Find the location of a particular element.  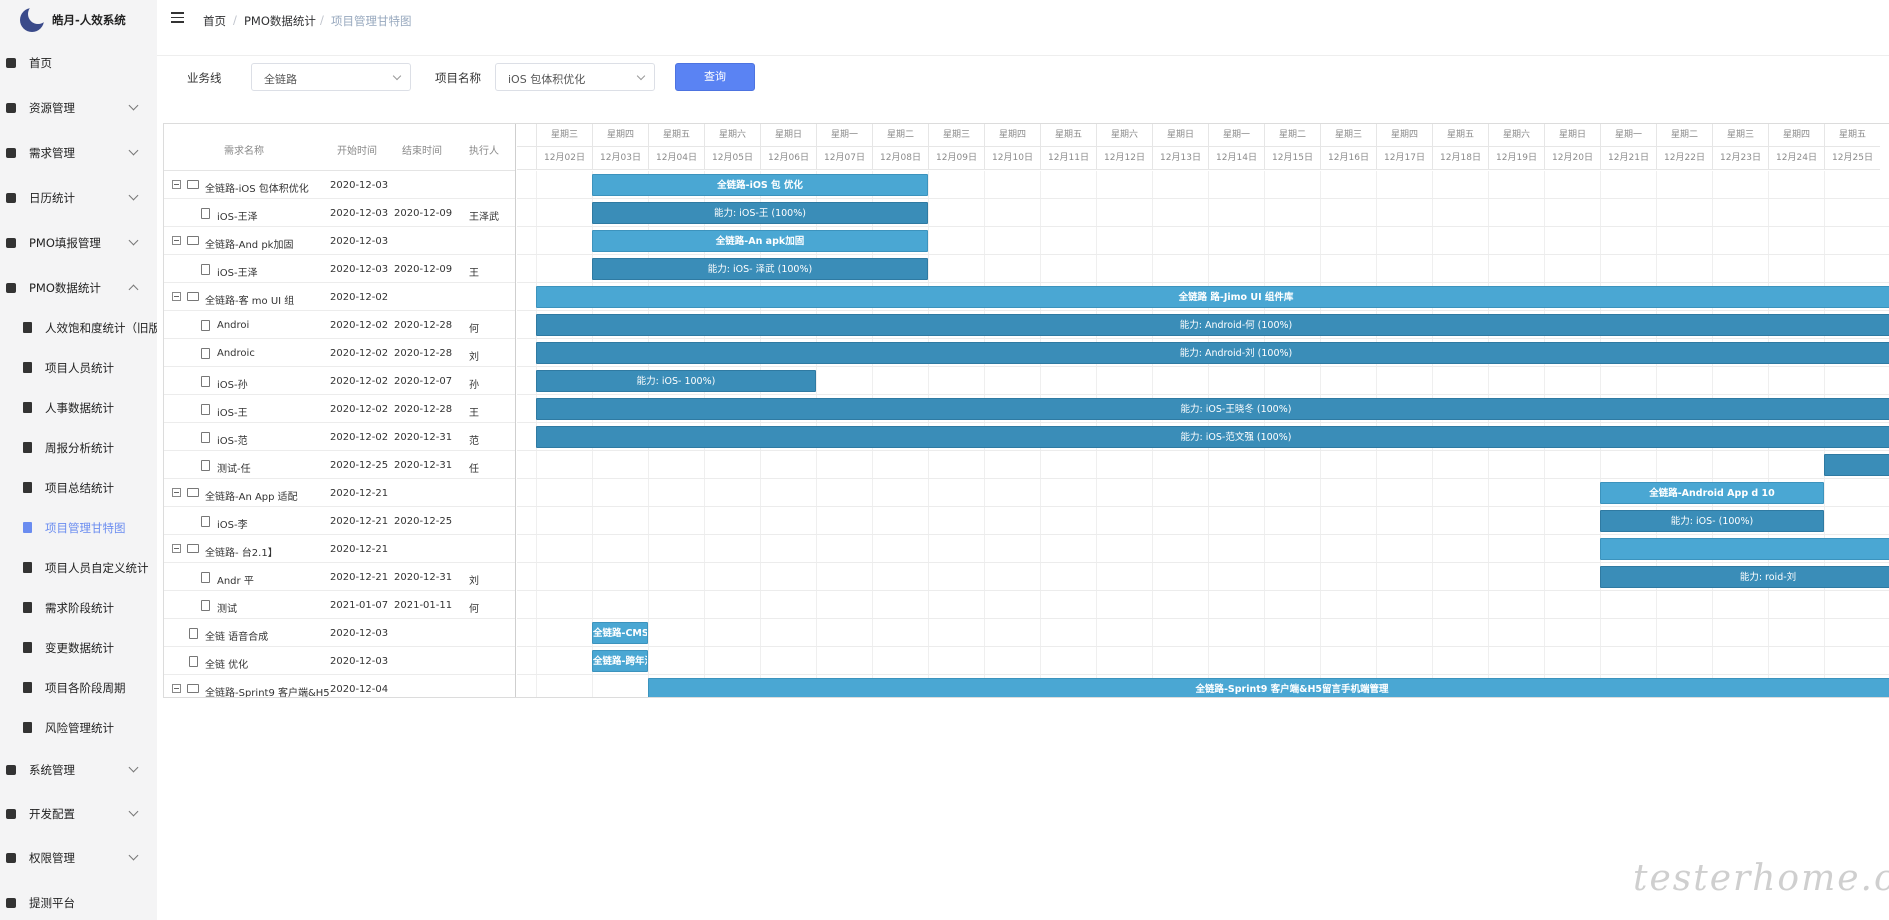

table-row: 全链 语音合成 2020-12-03 is located at coordinates (339, 633).